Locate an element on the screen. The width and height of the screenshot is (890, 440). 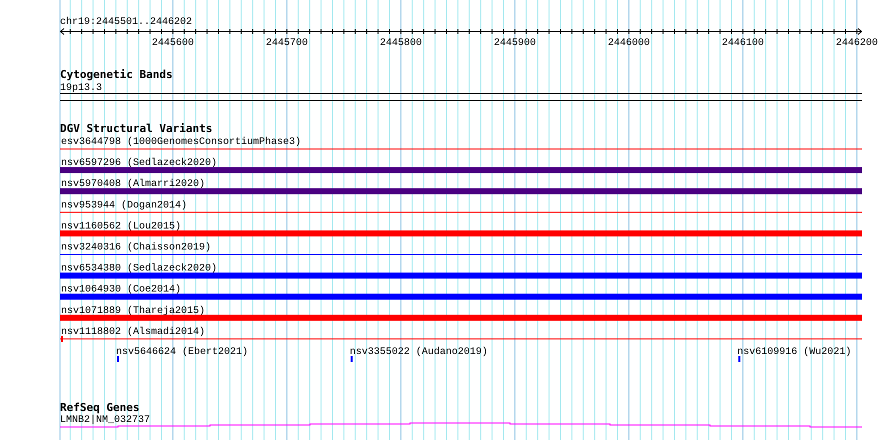
variant-label: nsv1118802 (Alsmadi2014) is located at coordinates (133, 332).